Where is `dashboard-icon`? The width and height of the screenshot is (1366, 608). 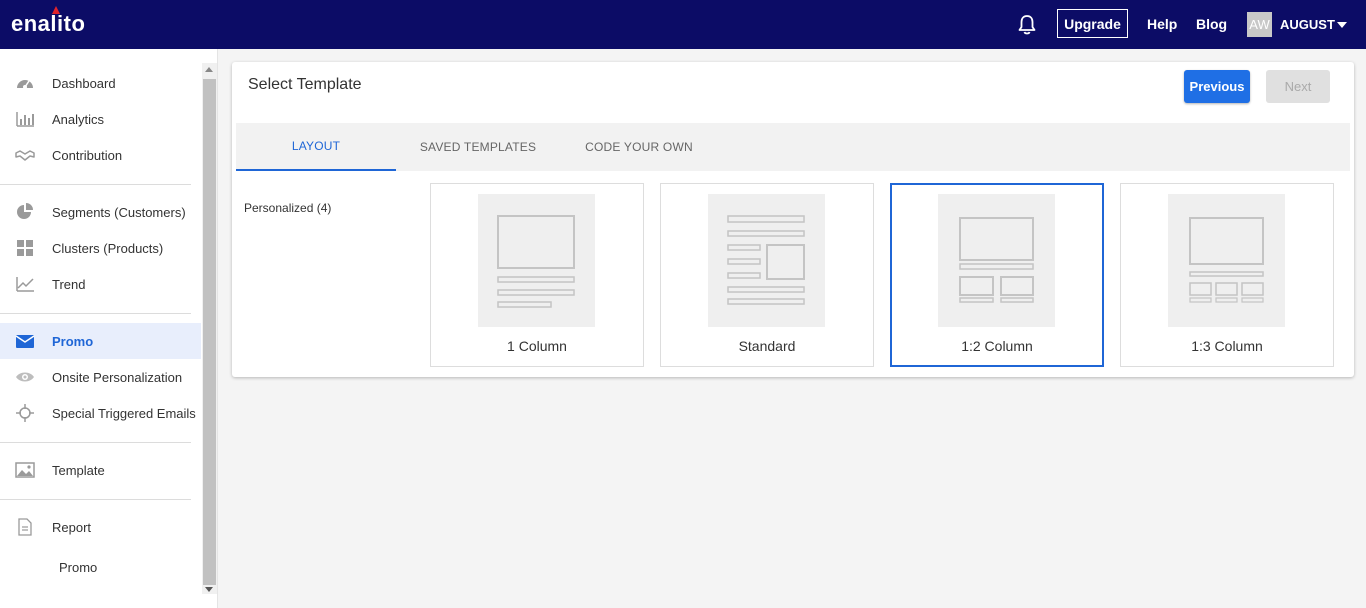 dashboard-icon is located at coordinates (25, 84).